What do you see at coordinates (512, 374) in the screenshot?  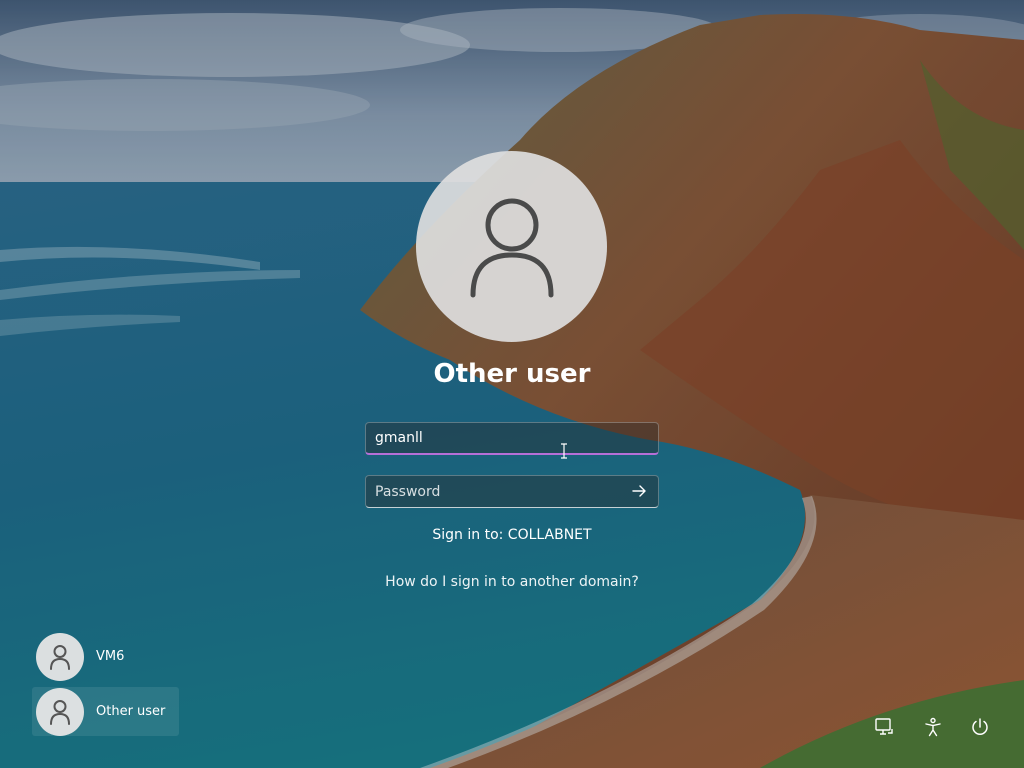 I see `selected-user-name: Other user` at bounding box center [512, 374].